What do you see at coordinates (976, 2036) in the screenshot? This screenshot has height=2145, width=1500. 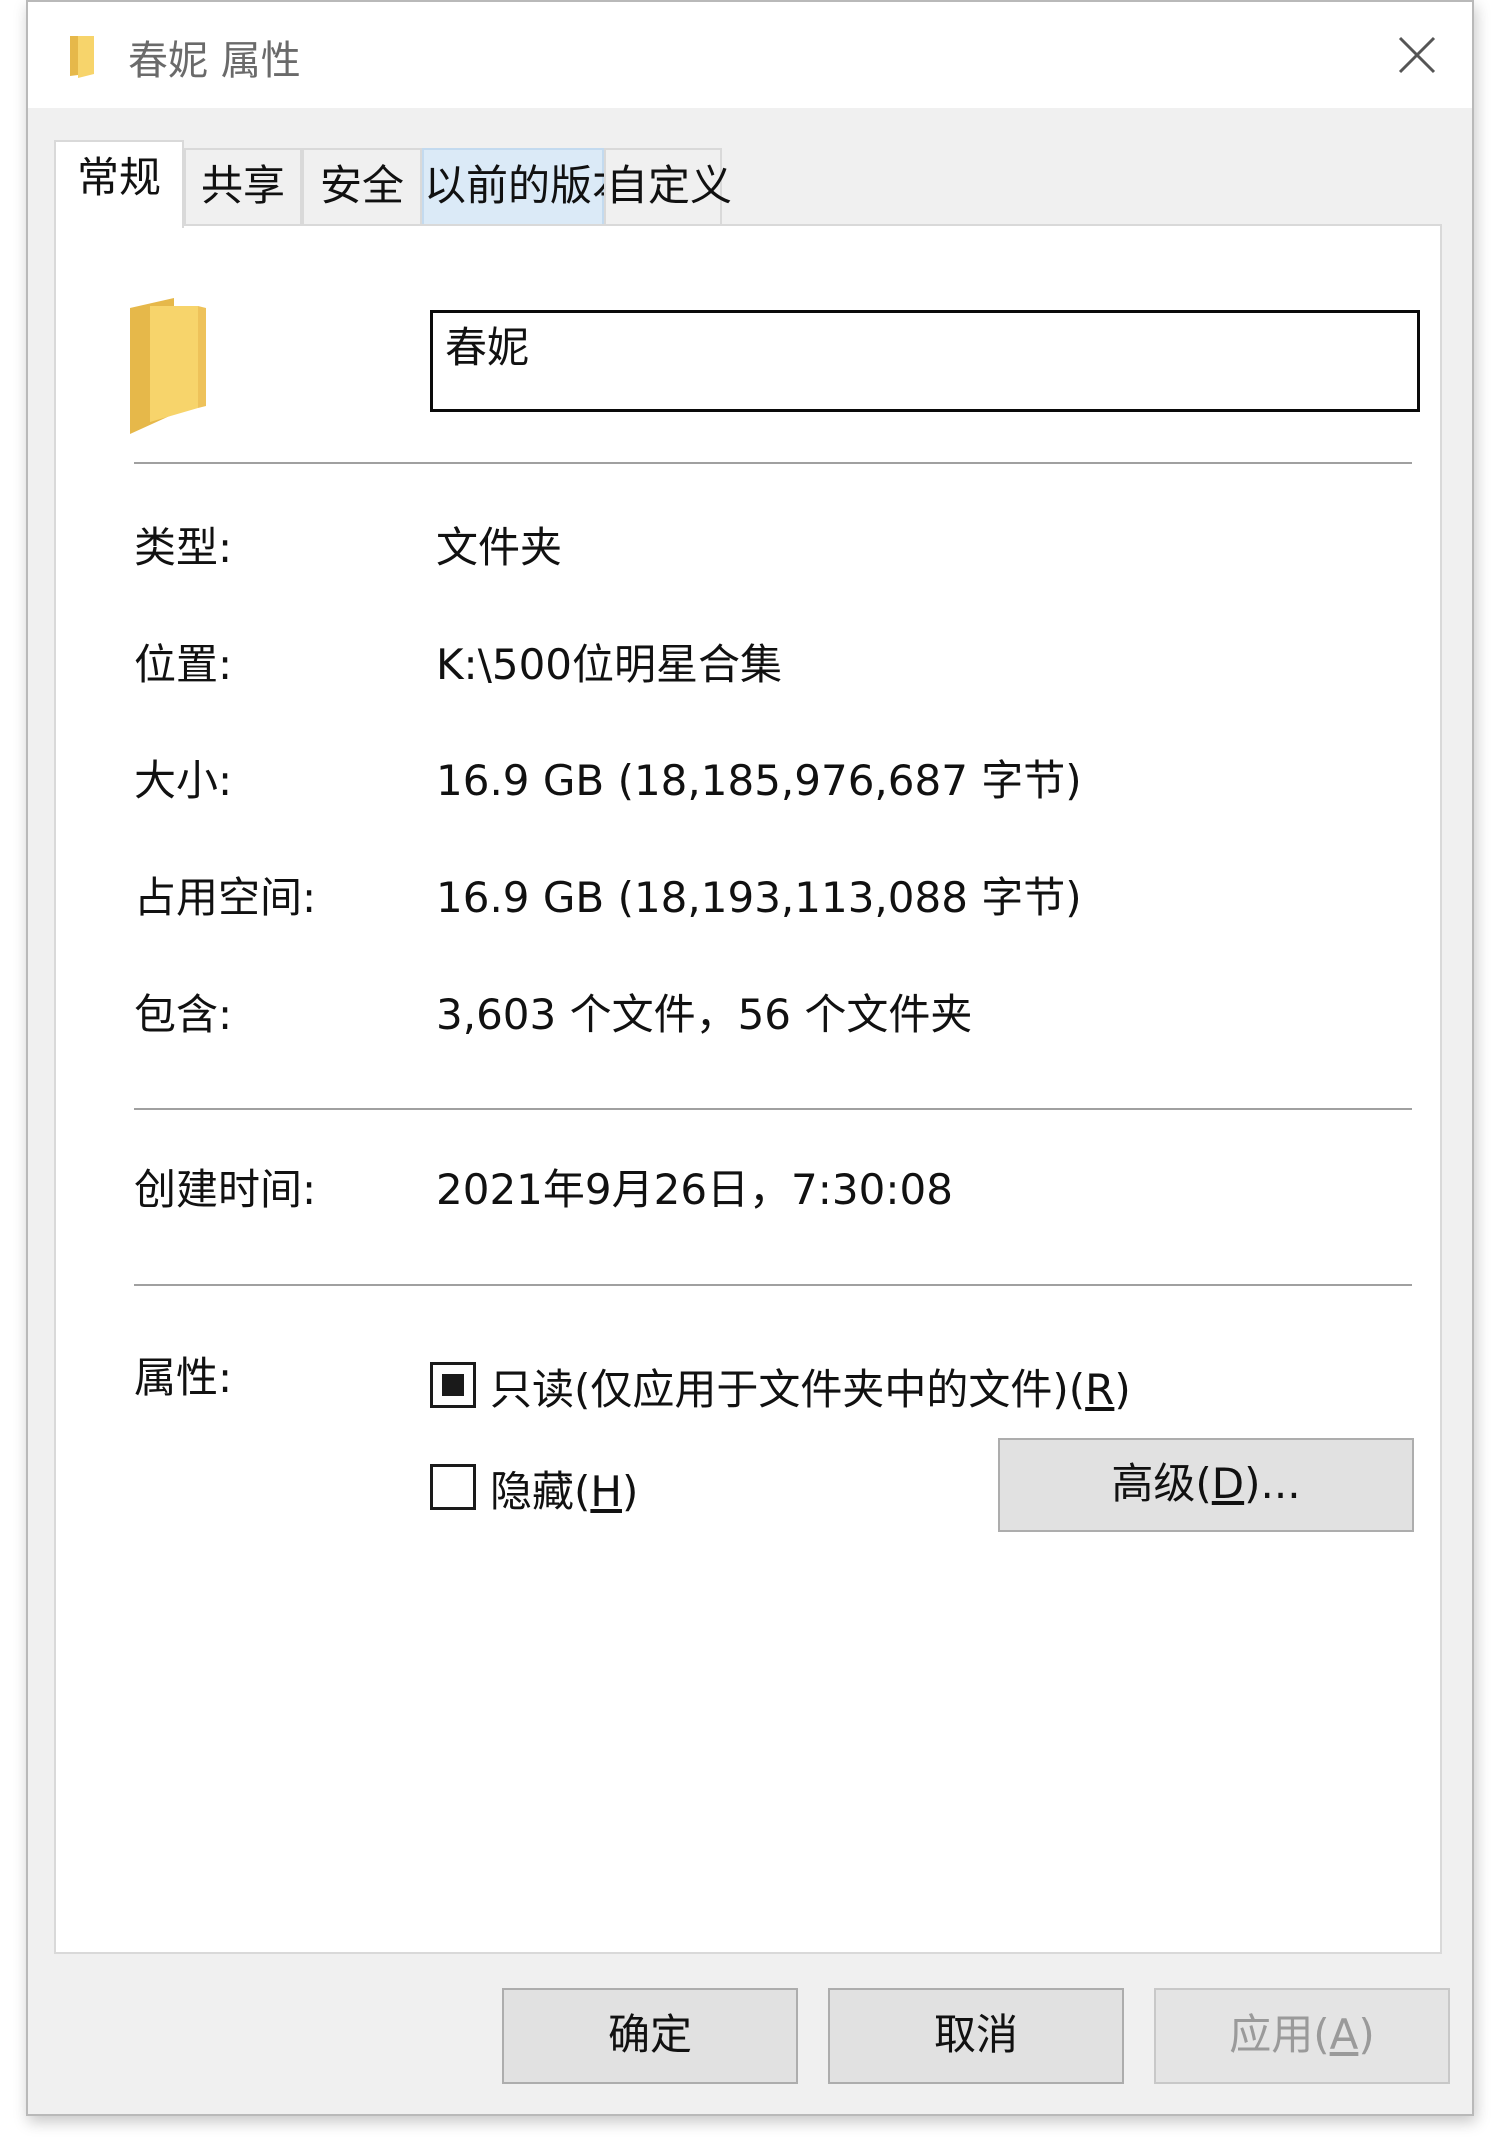 I see `cancel-button: 取消` at bounding box center [976, 2036].